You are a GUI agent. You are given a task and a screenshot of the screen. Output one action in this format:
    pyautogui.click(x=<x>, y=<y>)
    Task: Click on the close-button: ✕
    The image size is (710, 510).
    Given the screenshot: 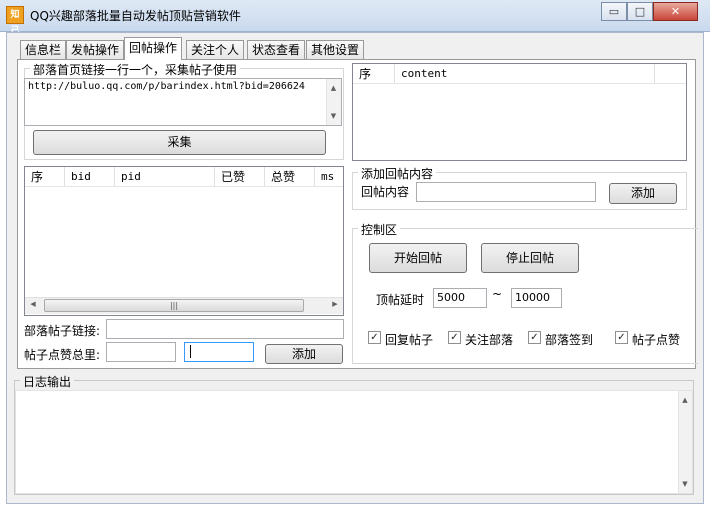 What is the action you would take?
    pyautogui.click(x=675, y=11)
    